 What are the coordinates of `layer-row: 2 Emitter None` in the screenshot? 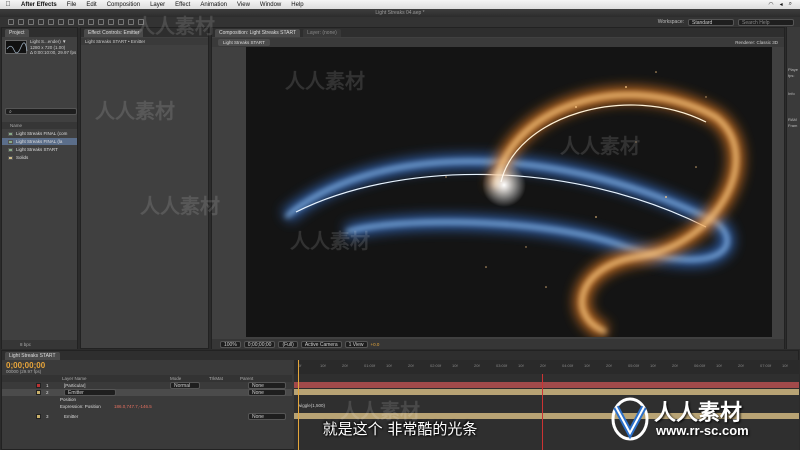 It's located at (147, 392).